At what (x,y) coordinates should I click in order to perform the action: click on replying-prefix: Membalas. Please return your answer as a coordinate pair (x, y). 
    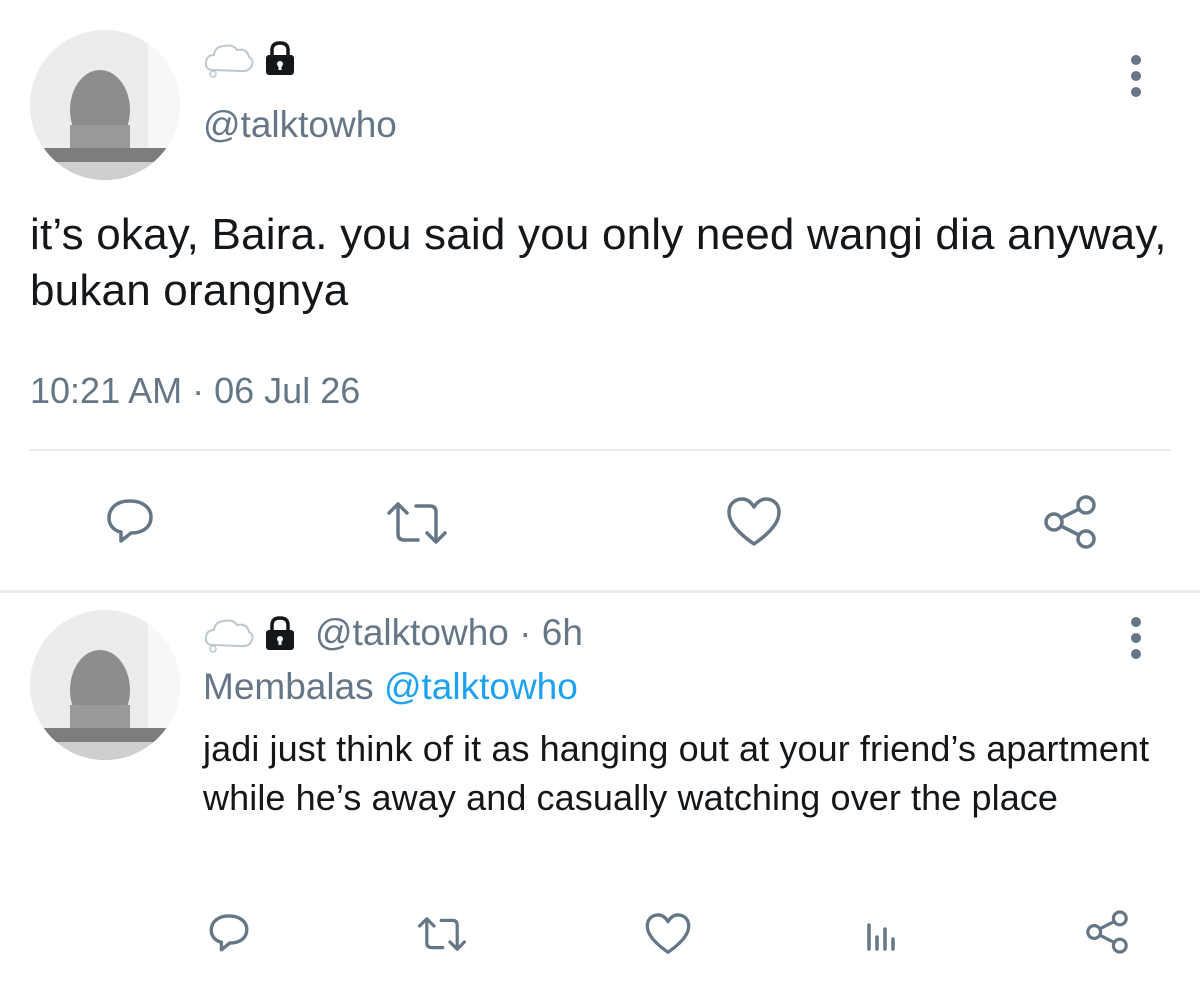
    Looking at the image, I should click on (288, 686).